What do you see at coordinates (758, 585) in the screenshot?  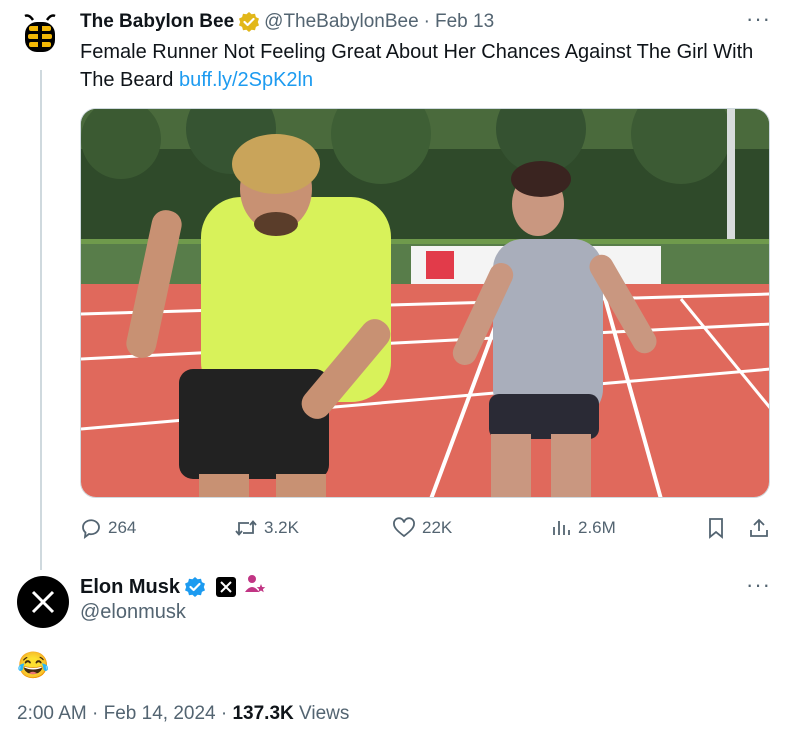 I see `more-options-icon-reply: ···` at bounding box center [758, 585].